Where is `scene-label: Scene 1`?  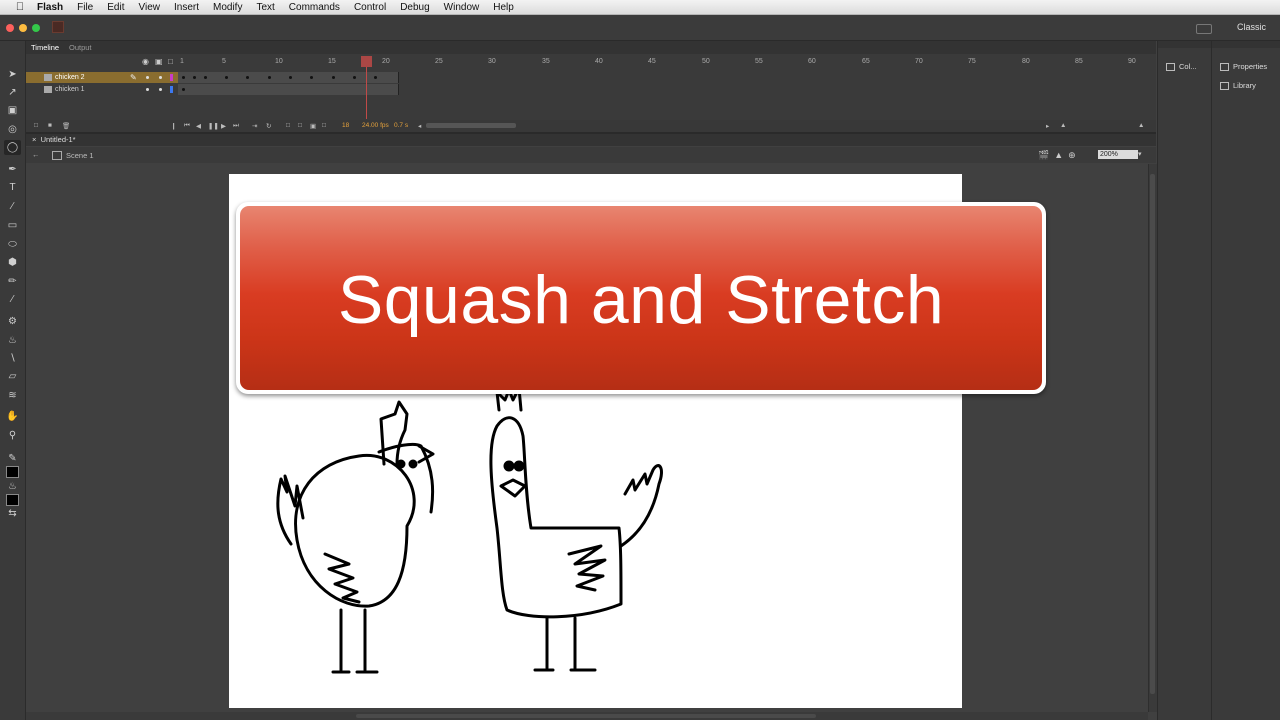 scene-label: Scene 1 is located at coordinates (80, 155).